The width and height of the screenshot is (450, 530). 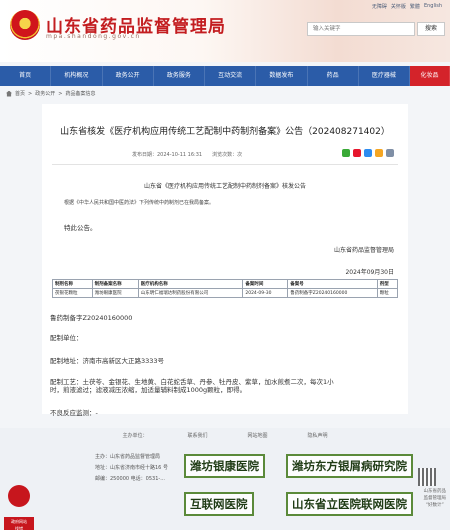 I want to click on nav-item-interaction: 互动交流, so click(x=231, y=76).